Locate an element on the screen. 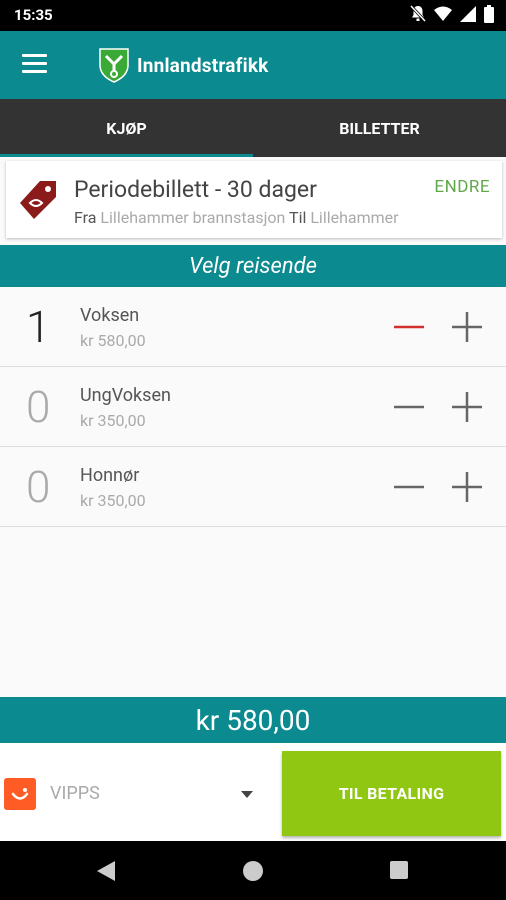 The height and width of the screenshot is (900, 506). ticket-tag-icon is located at coordinates (38, 200).